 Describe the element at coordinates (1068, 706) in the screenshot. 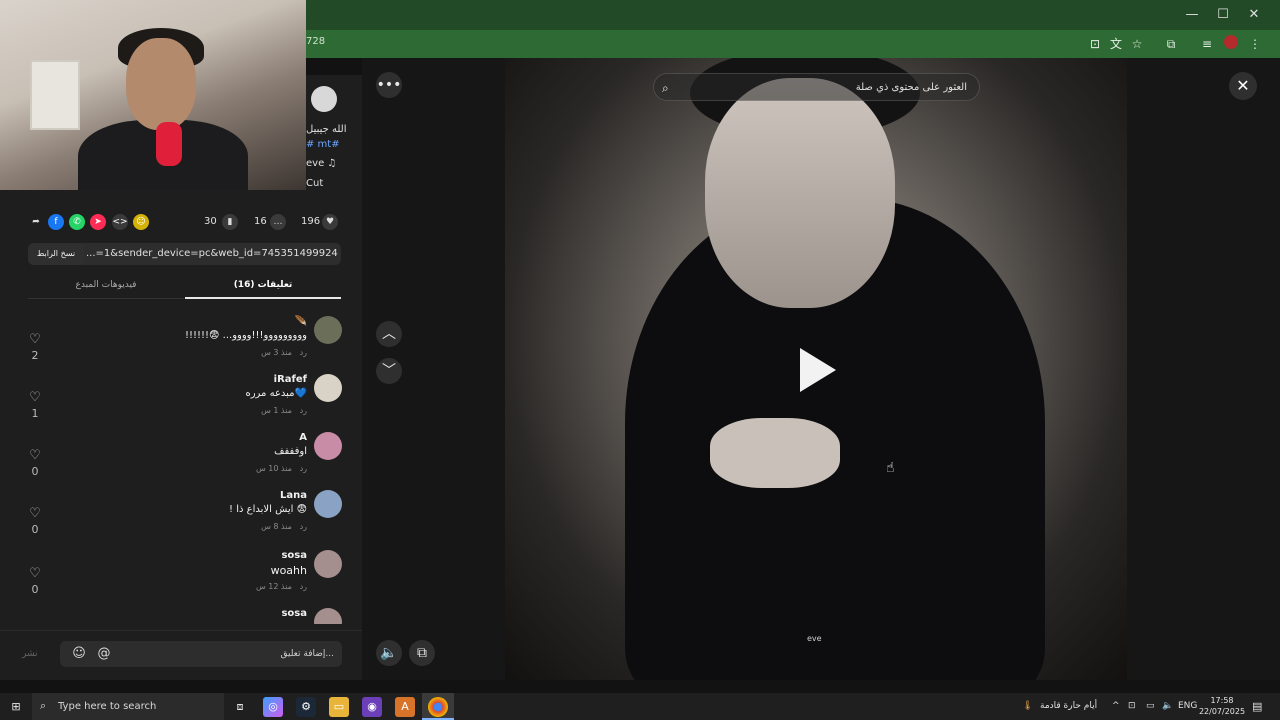

I see `weather-text: أيام حارة قادمة` at that location.